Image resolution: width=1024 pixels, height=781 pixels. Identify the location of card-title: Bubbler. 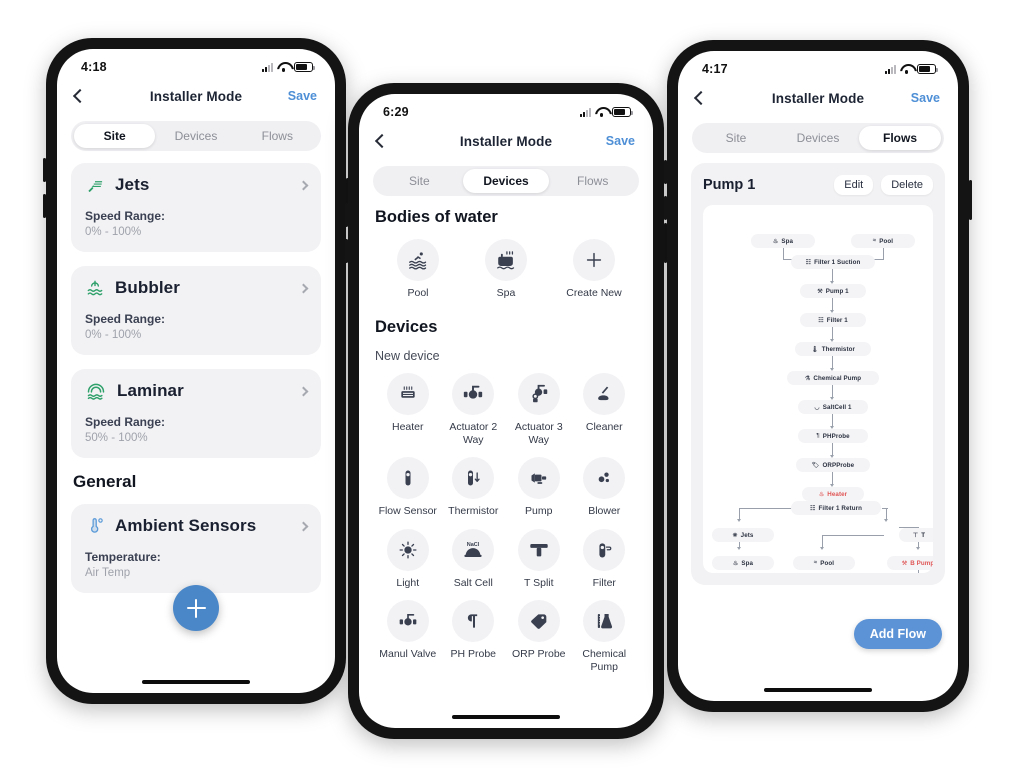
(147, 287).